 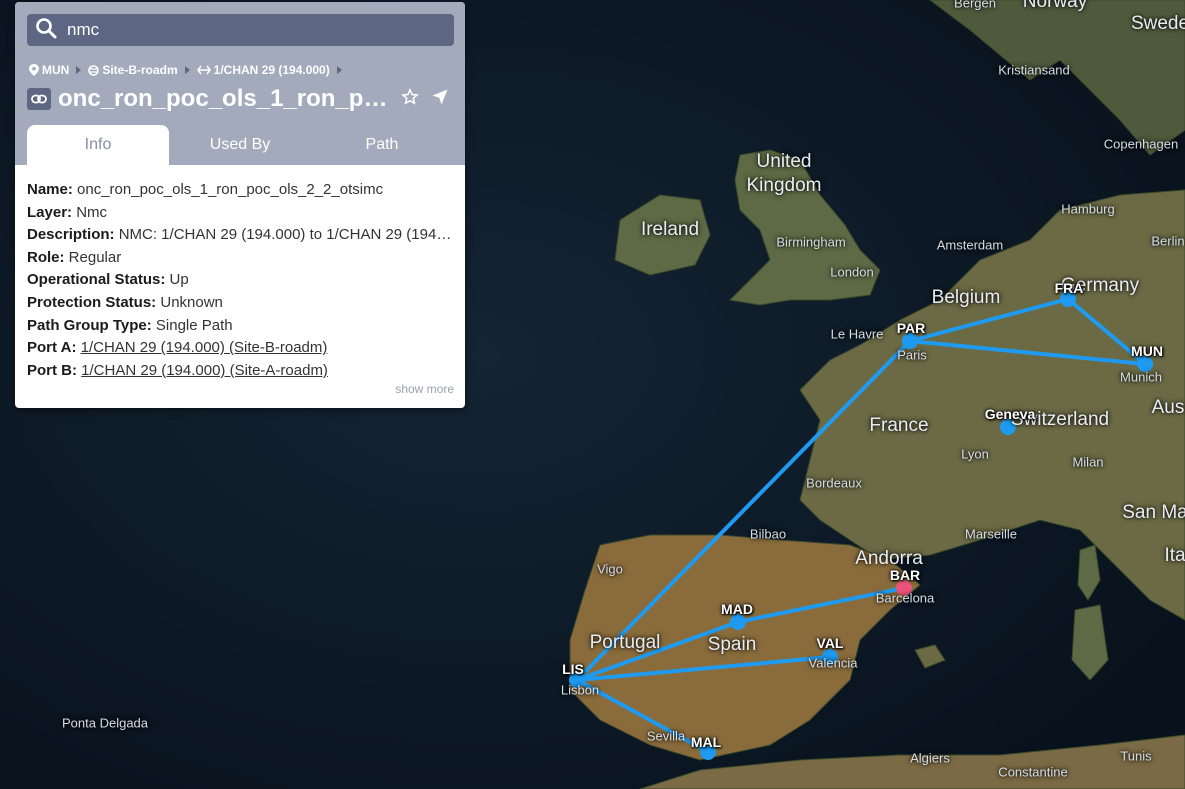 What do you see at coordinates (92, 302) in the screenshot?
I see `info-key: Protection Status:` at bounding box center [92, 302].